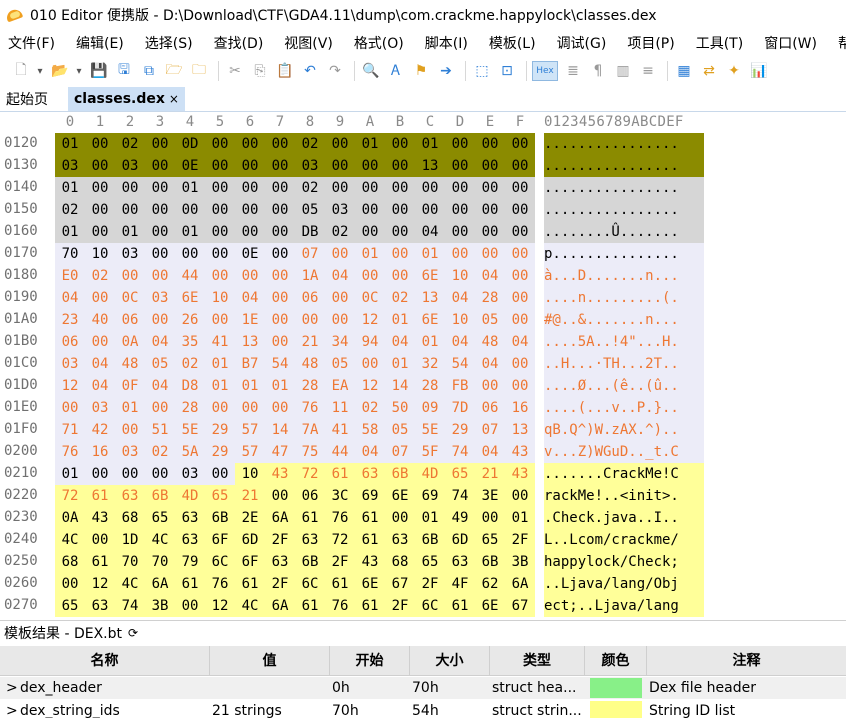  Describe the element at coordinates (100, 364) in the screenshot. I see `hex-byte-cell: 04` at that location.